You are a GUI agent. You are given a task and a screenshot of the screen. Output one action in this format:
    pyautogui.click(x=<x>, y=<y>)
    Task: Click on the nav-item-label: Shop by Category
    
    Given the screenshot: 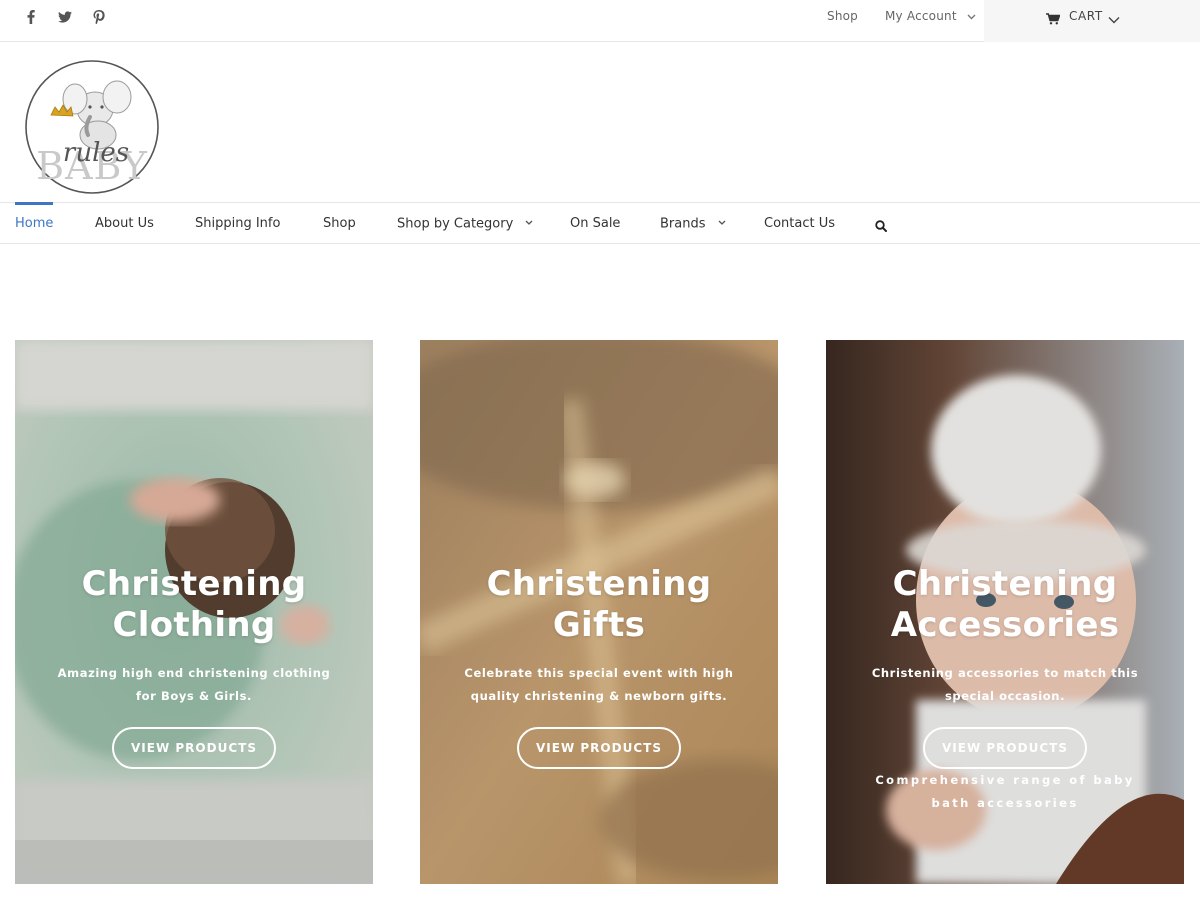 What is the action you would take?
    pyautogui.click(x=455, y=224)
    